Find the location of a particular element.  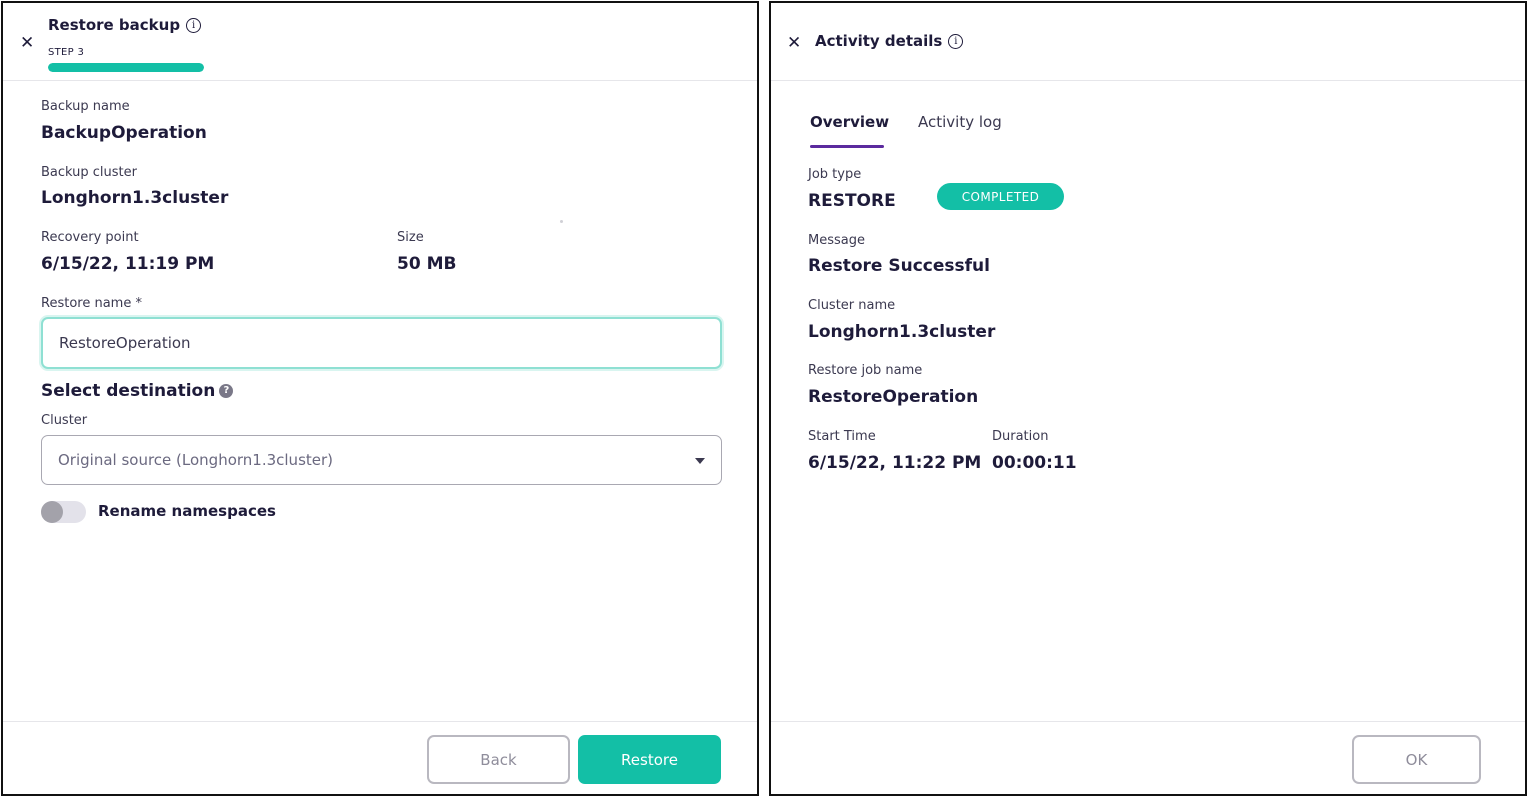

dialog-header: ✕ Restore backup i STEP 3 is located at coordinates (380, 42).